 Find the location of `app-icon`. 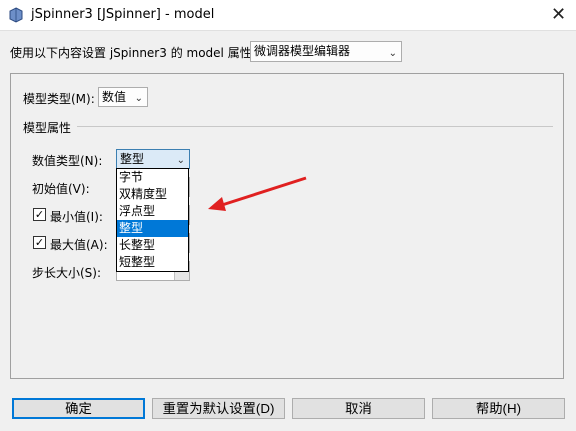

app-icon is located at coordinates (16, 15).